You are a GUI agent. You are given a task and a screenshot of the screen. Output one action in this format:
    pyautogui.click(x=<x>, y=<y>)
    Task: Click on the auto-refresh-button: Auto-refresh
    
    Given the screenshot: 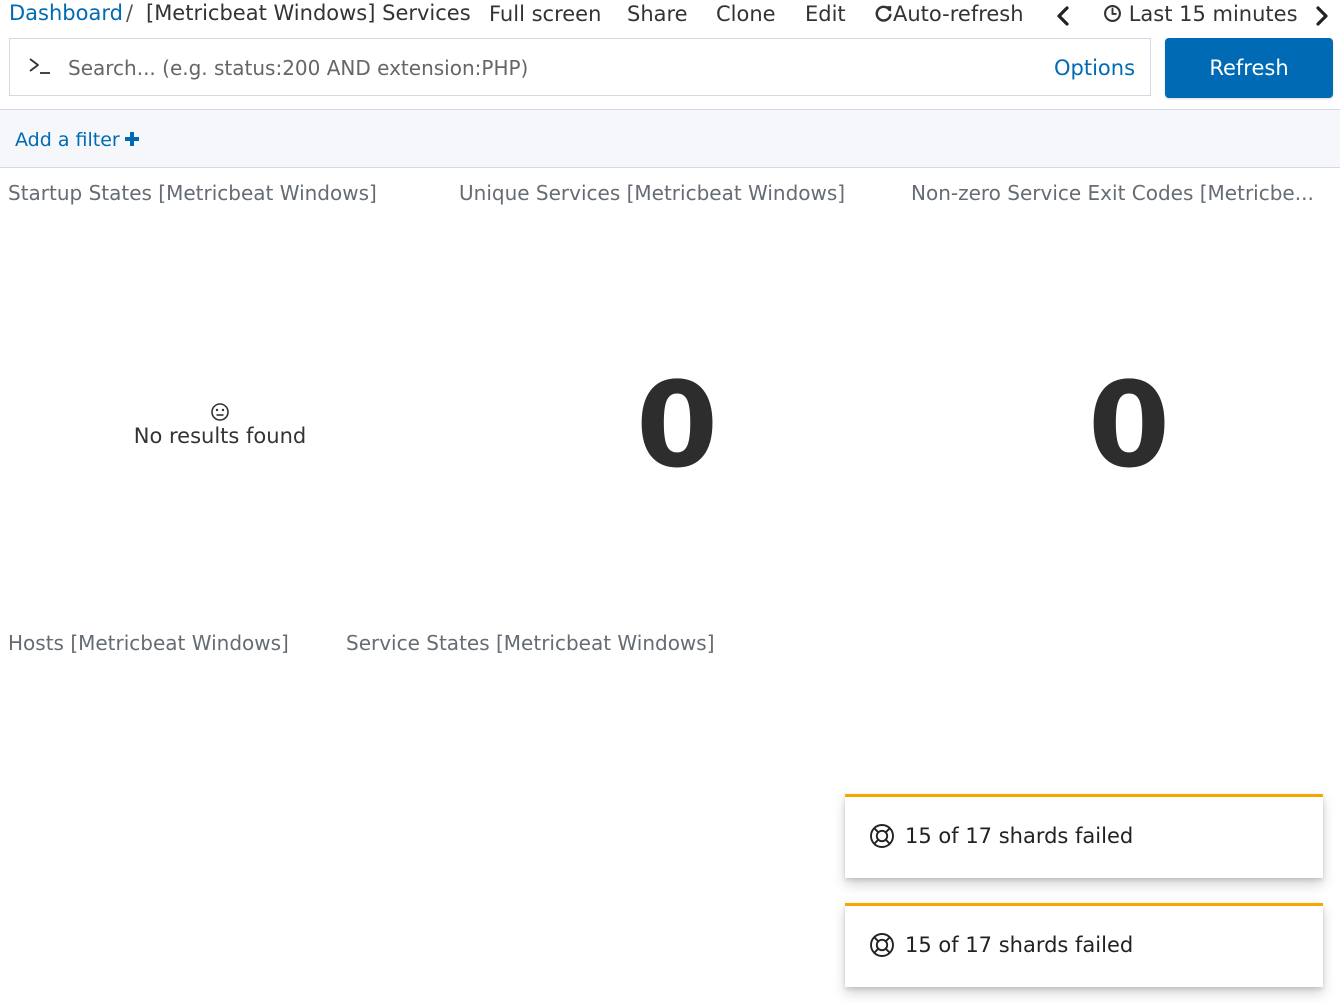 What is the action you would take?
    pyautogui.click(x=949, y=14)
    